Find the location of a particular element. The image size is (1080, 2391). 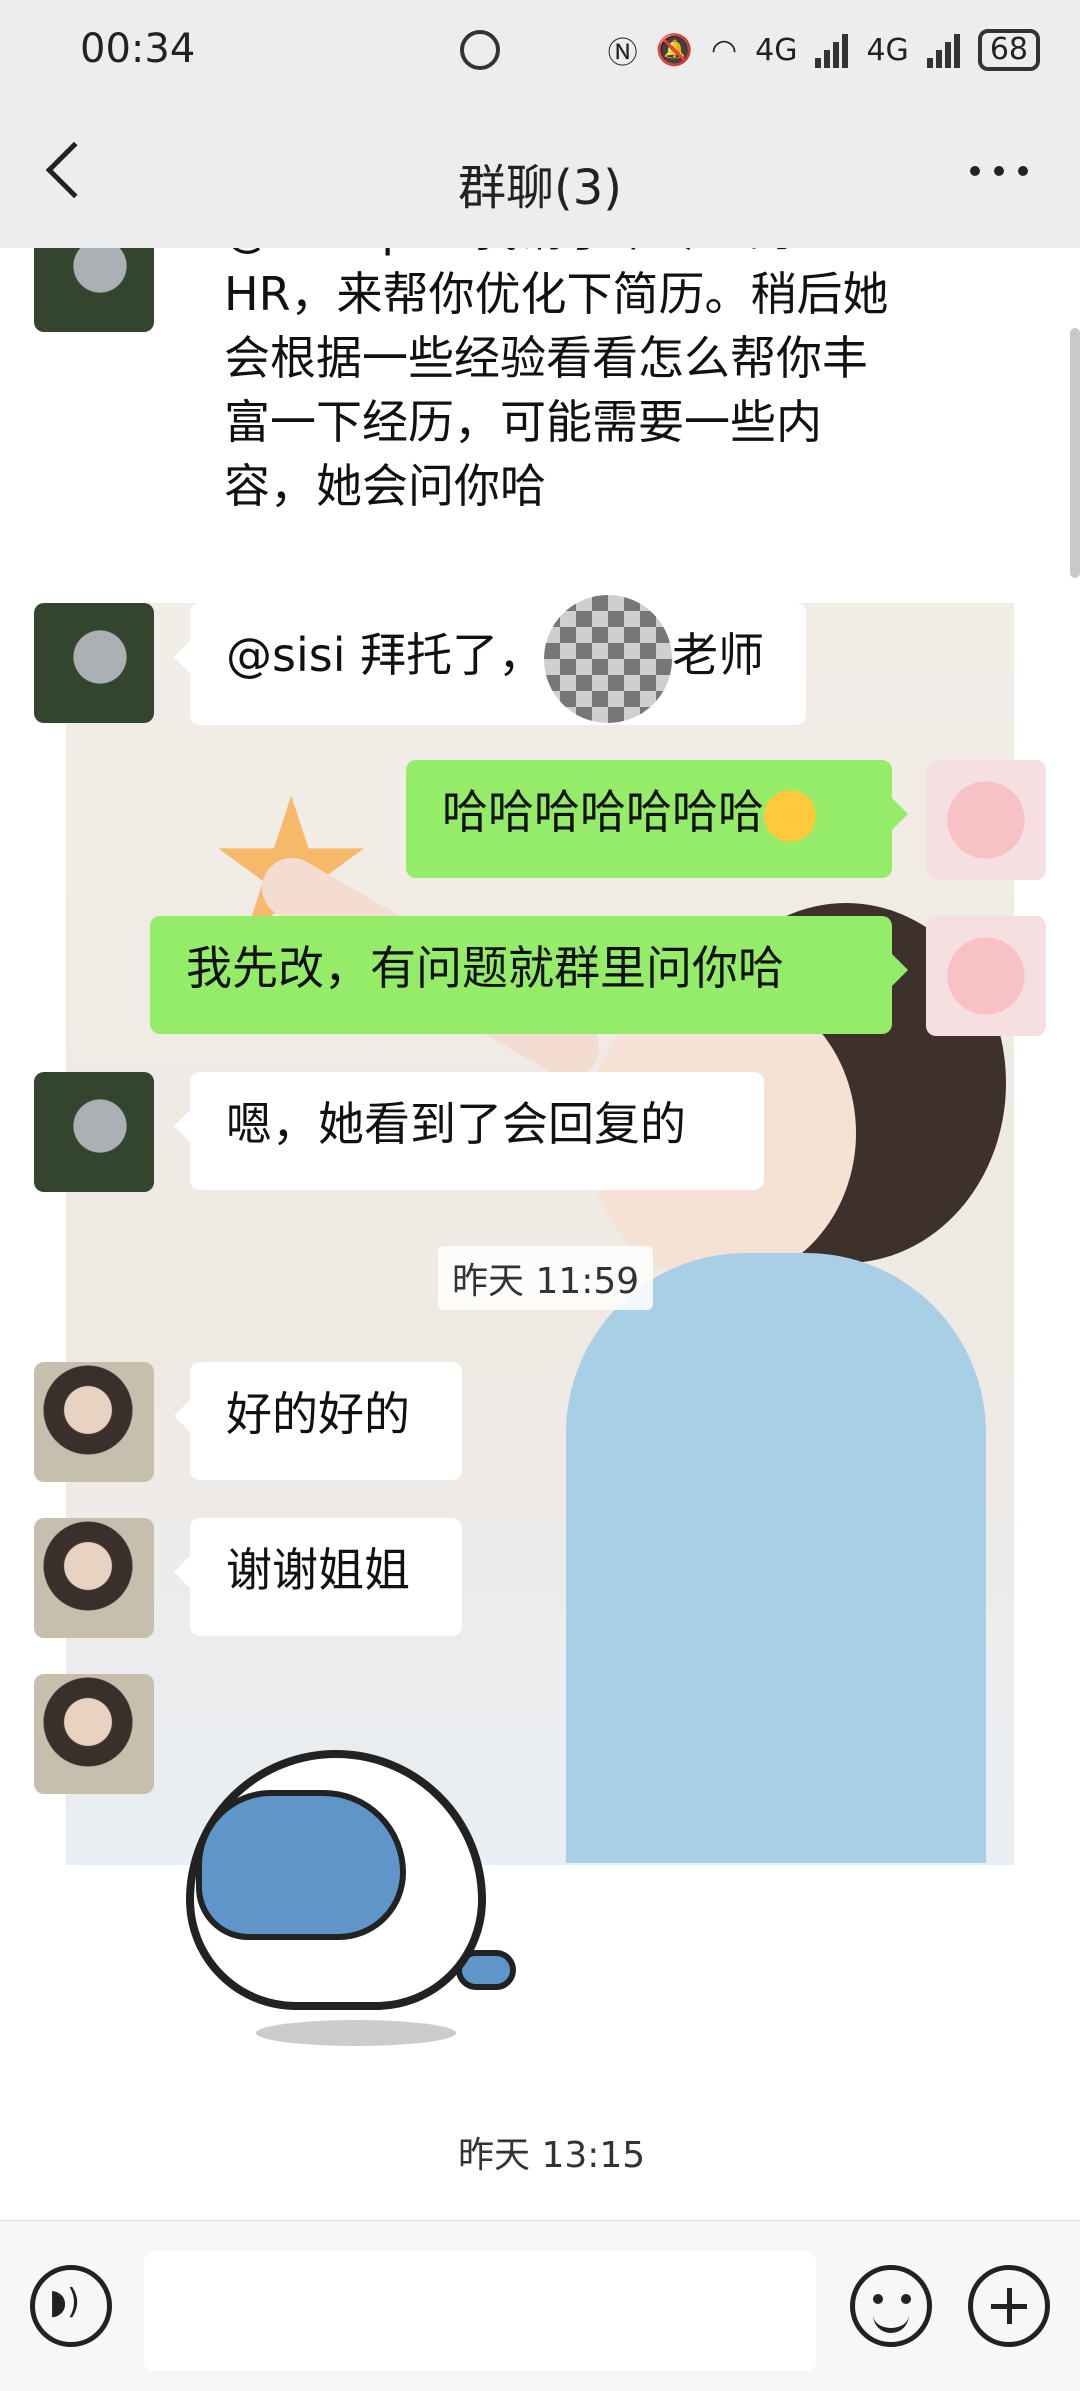

chat-header: 群聊(3) is located at coordinates (540, 176).